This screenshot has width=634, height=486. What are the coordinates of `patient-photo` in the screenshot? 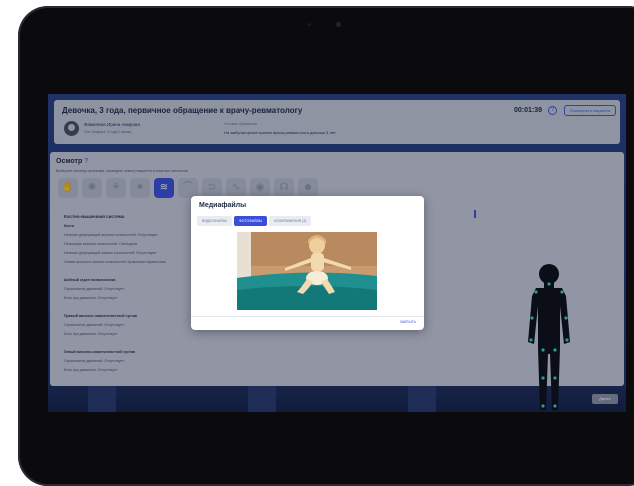 It's located at (307, 271).